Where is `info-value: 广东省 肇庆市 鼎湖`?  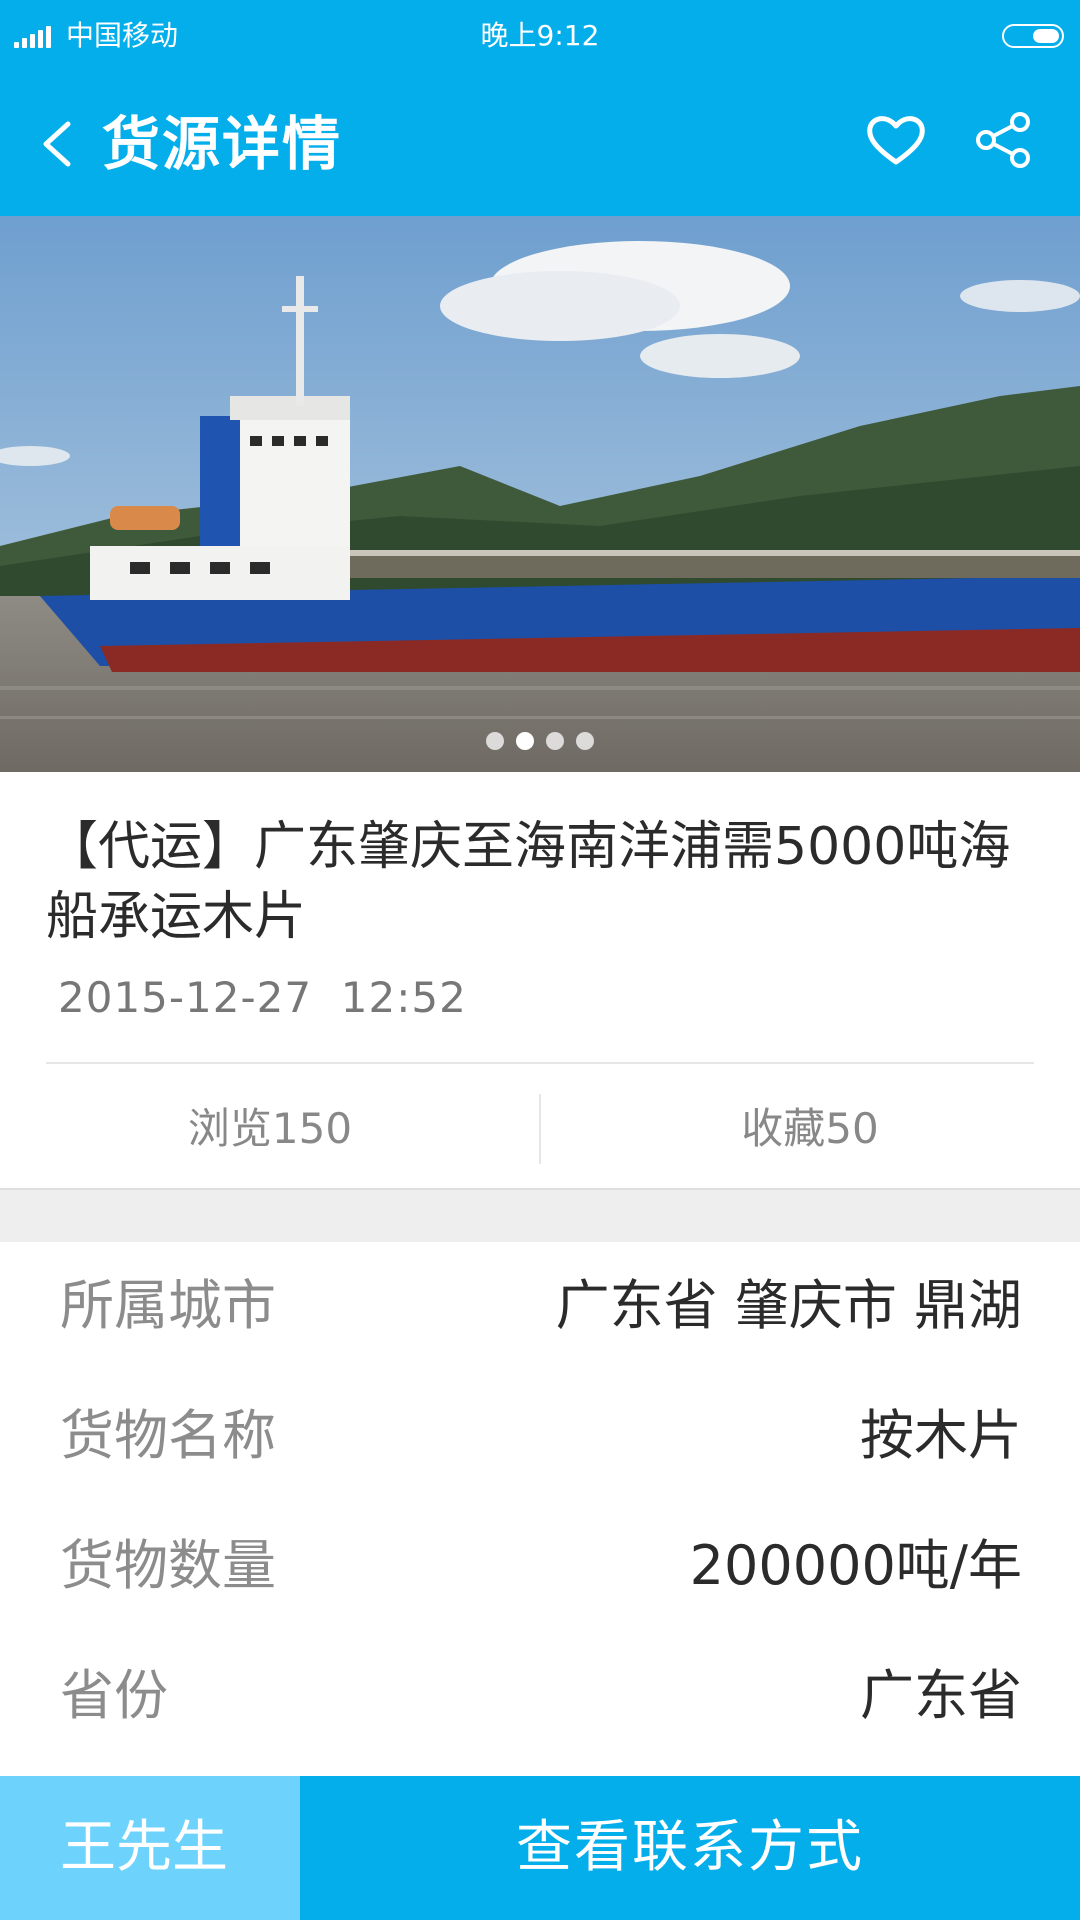
info-value: 广东省 肇庆市 鼎湖 is located at coordinates (788, 1305).